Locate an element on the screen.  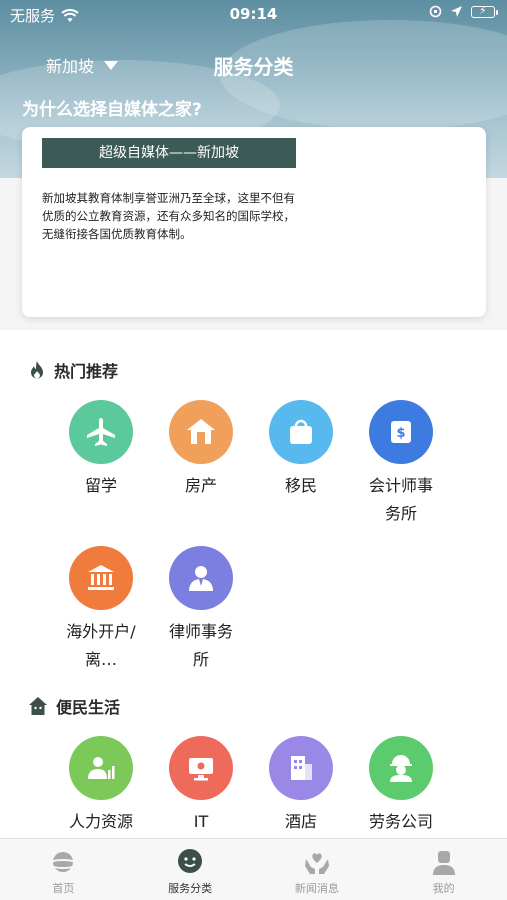
service-item-hotel: 酒店 is located at coordinates (301, 786).